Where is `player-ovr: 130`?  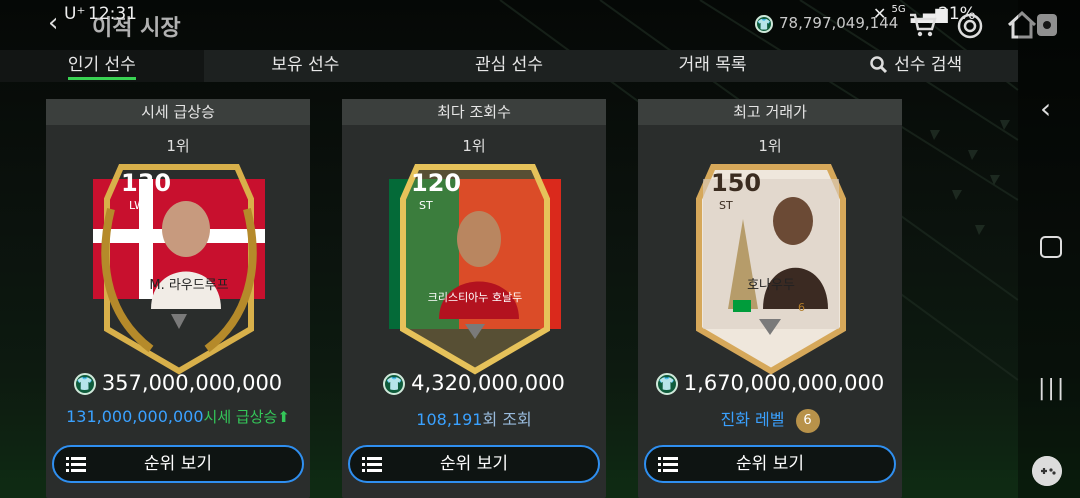 player-ovr: 130 is located at coordinates (146, 183).